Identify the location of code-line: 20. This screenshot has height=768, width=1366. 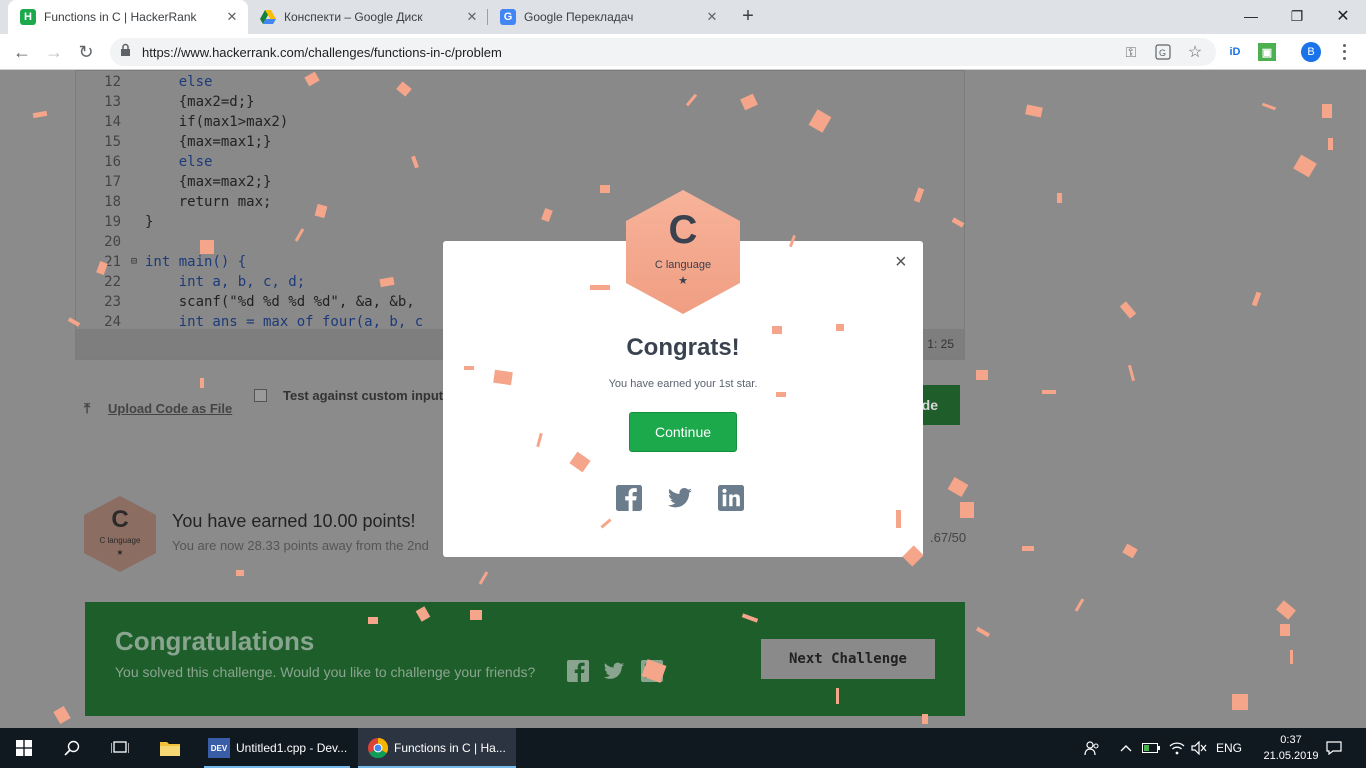
(249, 242).